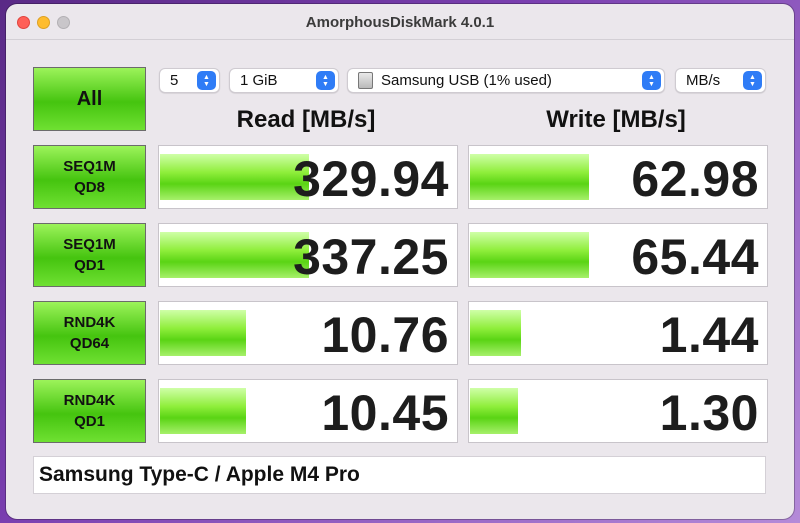 This screenshot has height=523, width=800. I want to click on unit-select: MB/s ▲ ▼, so click(720, 80).